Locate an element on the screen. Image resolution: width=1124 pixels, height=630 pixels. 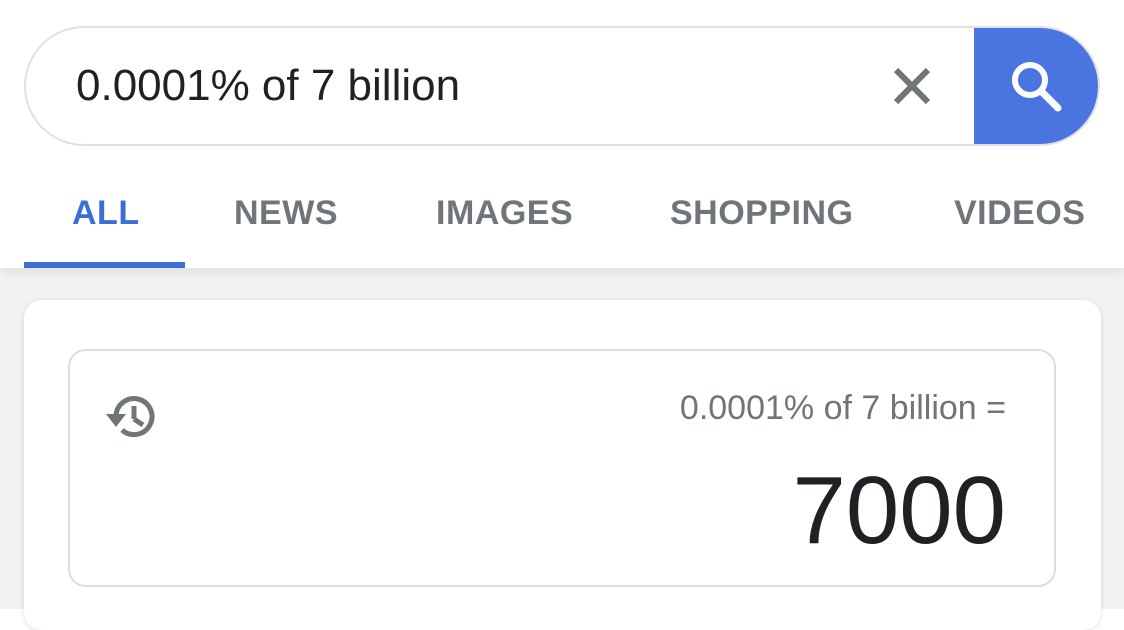
search-input: 0.0001% of 7 billion is located at coordinates (268, 86).